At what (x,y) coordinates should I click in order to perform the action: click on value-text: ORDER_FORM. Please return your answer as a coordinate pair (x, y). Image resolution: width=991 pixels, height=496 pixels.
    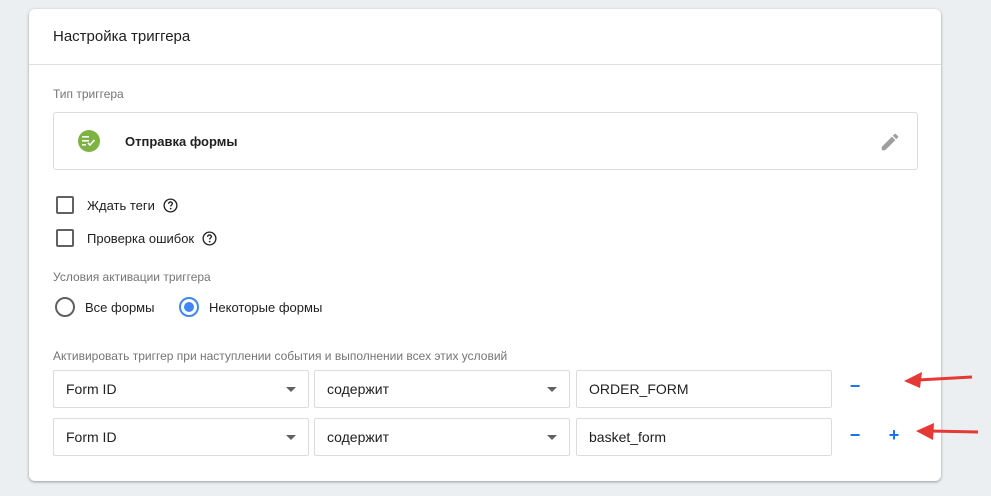
    Looking at the image, I should click on (639, 389).